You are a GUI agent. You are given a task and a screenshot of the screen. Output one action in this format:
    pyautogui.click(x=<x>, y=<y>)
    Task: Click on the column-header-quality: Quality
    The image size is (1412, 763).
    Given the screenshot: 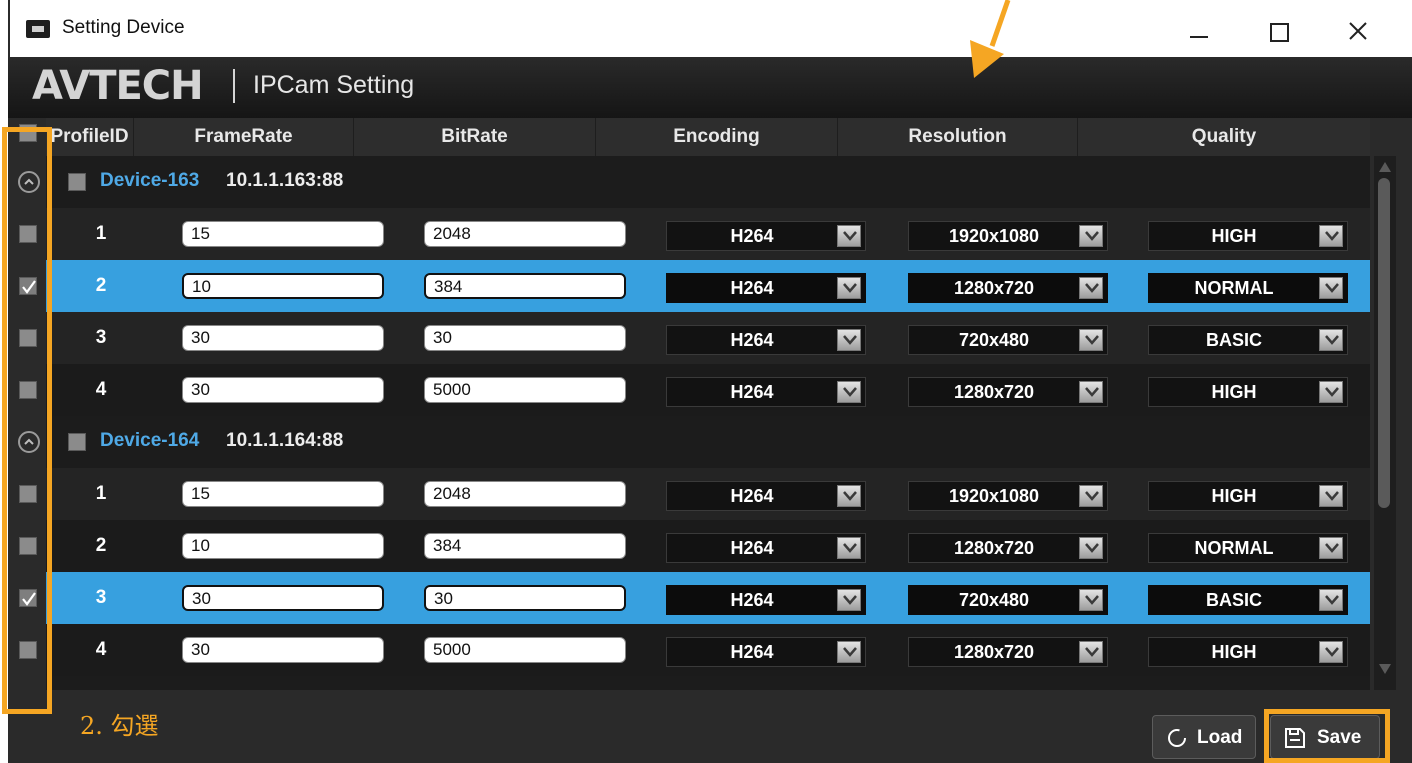 What is the action you would take?
    pyautogui.click(x=1224, y=137)
    